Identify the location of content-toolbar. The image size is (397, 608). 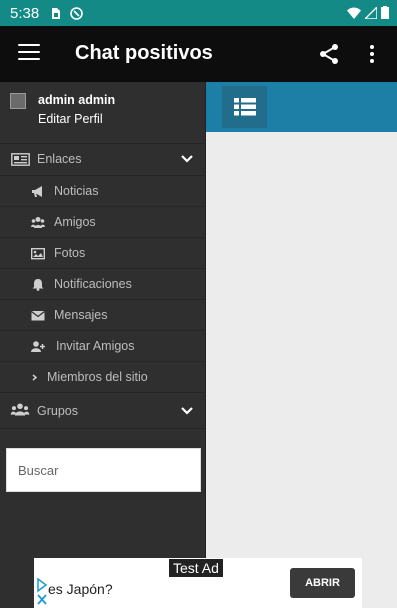
(301, 107).